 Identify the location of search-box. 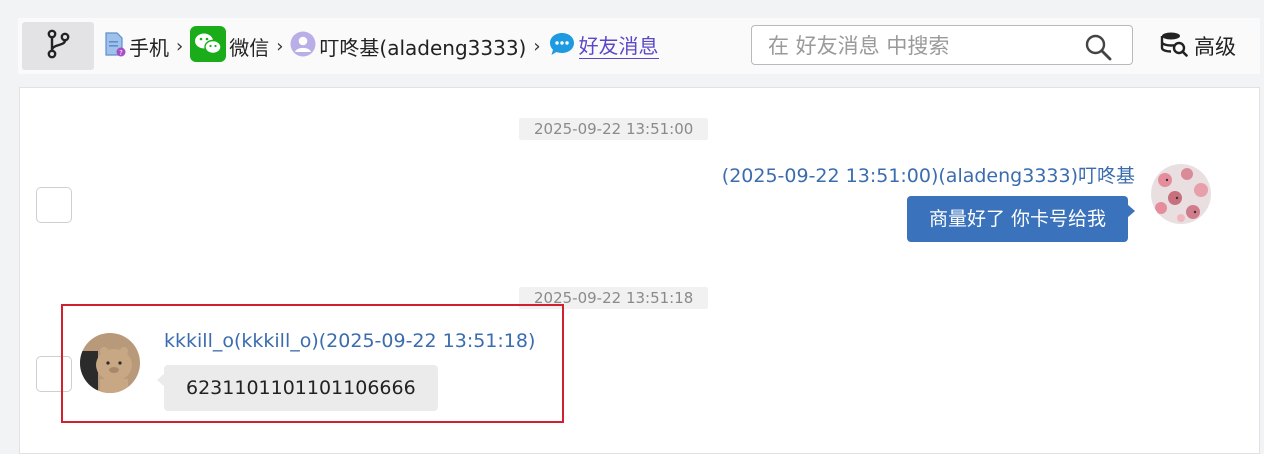
(942, 45).